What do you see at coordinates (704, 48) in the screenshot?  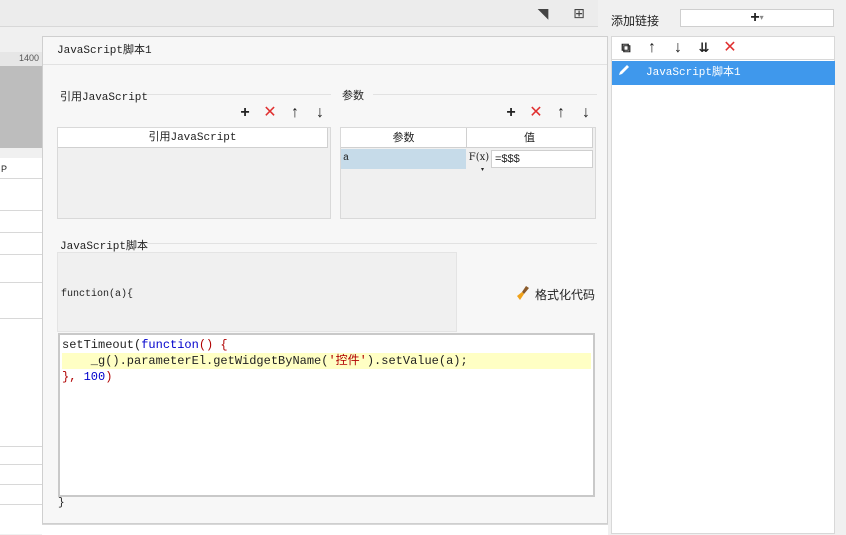 I see `move-bottom-icon: ⇊` at bounding box center [704, 48].